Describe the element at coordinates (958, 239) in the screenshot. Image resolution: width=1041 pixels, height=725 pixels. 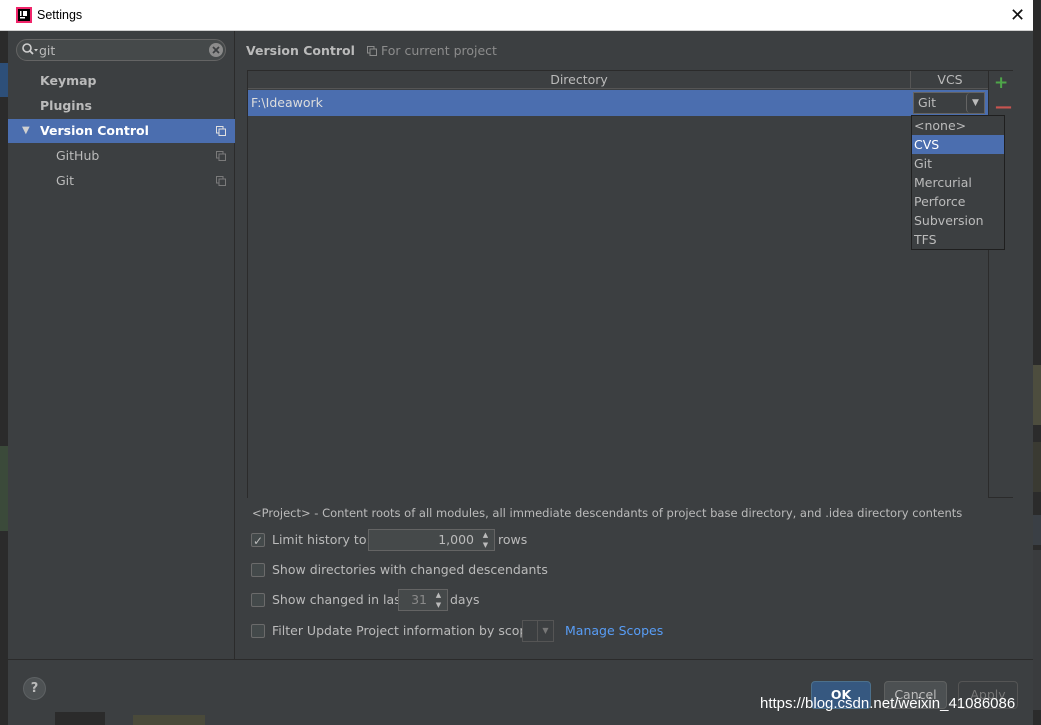
I see `vcs-option-tfs: TFS` at that location.